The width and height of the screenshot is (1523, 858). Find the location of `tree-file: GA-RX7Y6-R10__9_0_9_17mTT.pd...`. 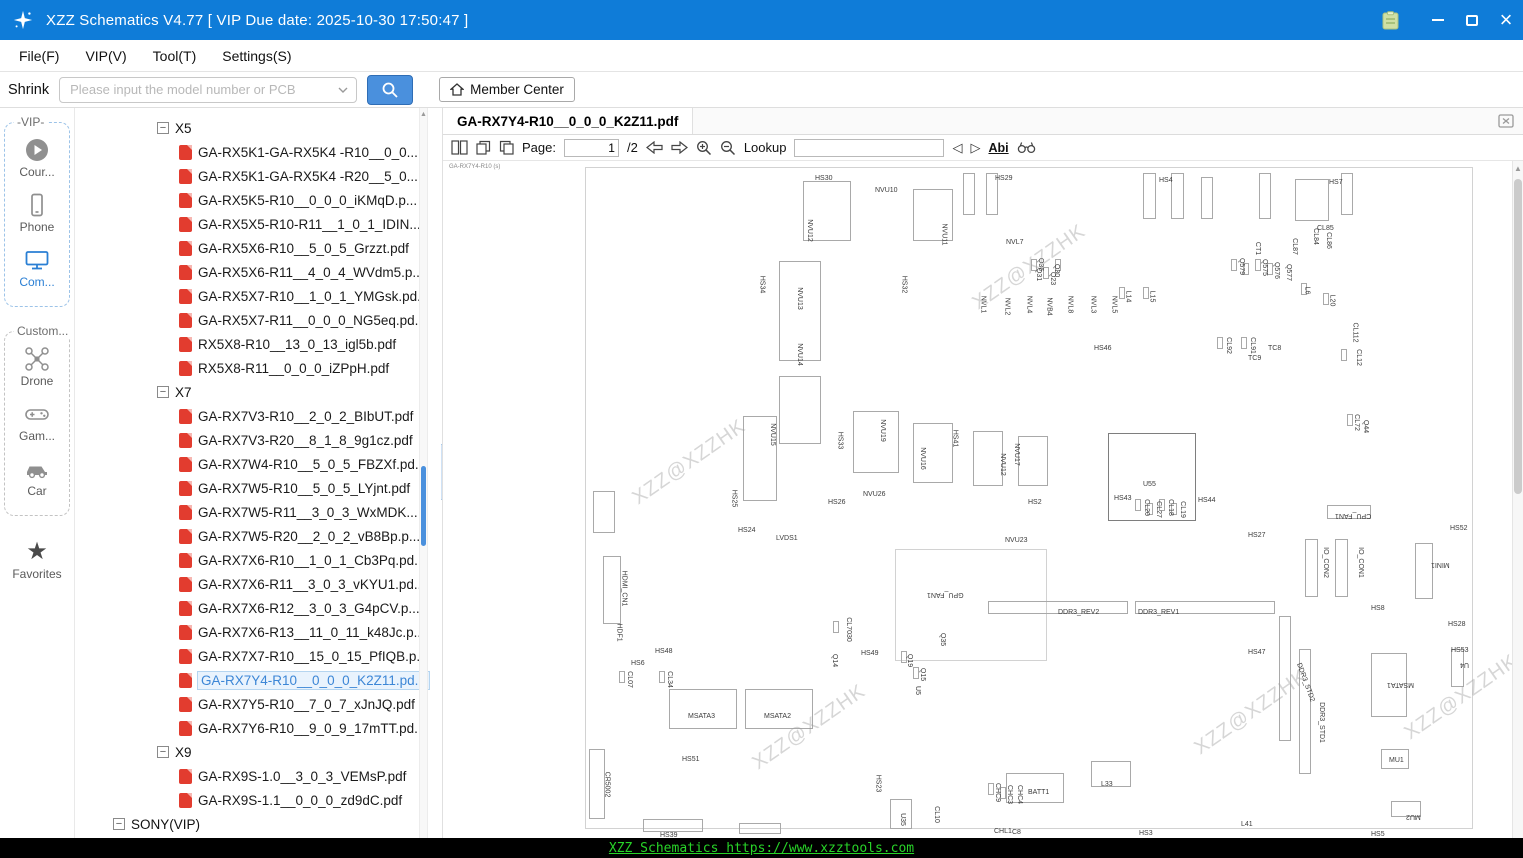

tree-file: GA-RX7Y6-R10__9_0_9_17mTT.pd... is located at coordinates (258, 728).